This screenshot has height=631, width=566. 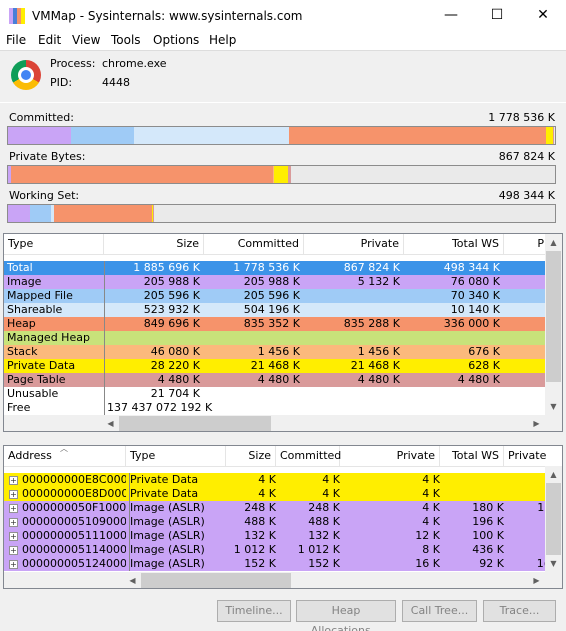 What do you see at coordinates (271, 323) in the screenshot?
I see `cell-committed: 835 352 K` at bounding box center [271, 323].